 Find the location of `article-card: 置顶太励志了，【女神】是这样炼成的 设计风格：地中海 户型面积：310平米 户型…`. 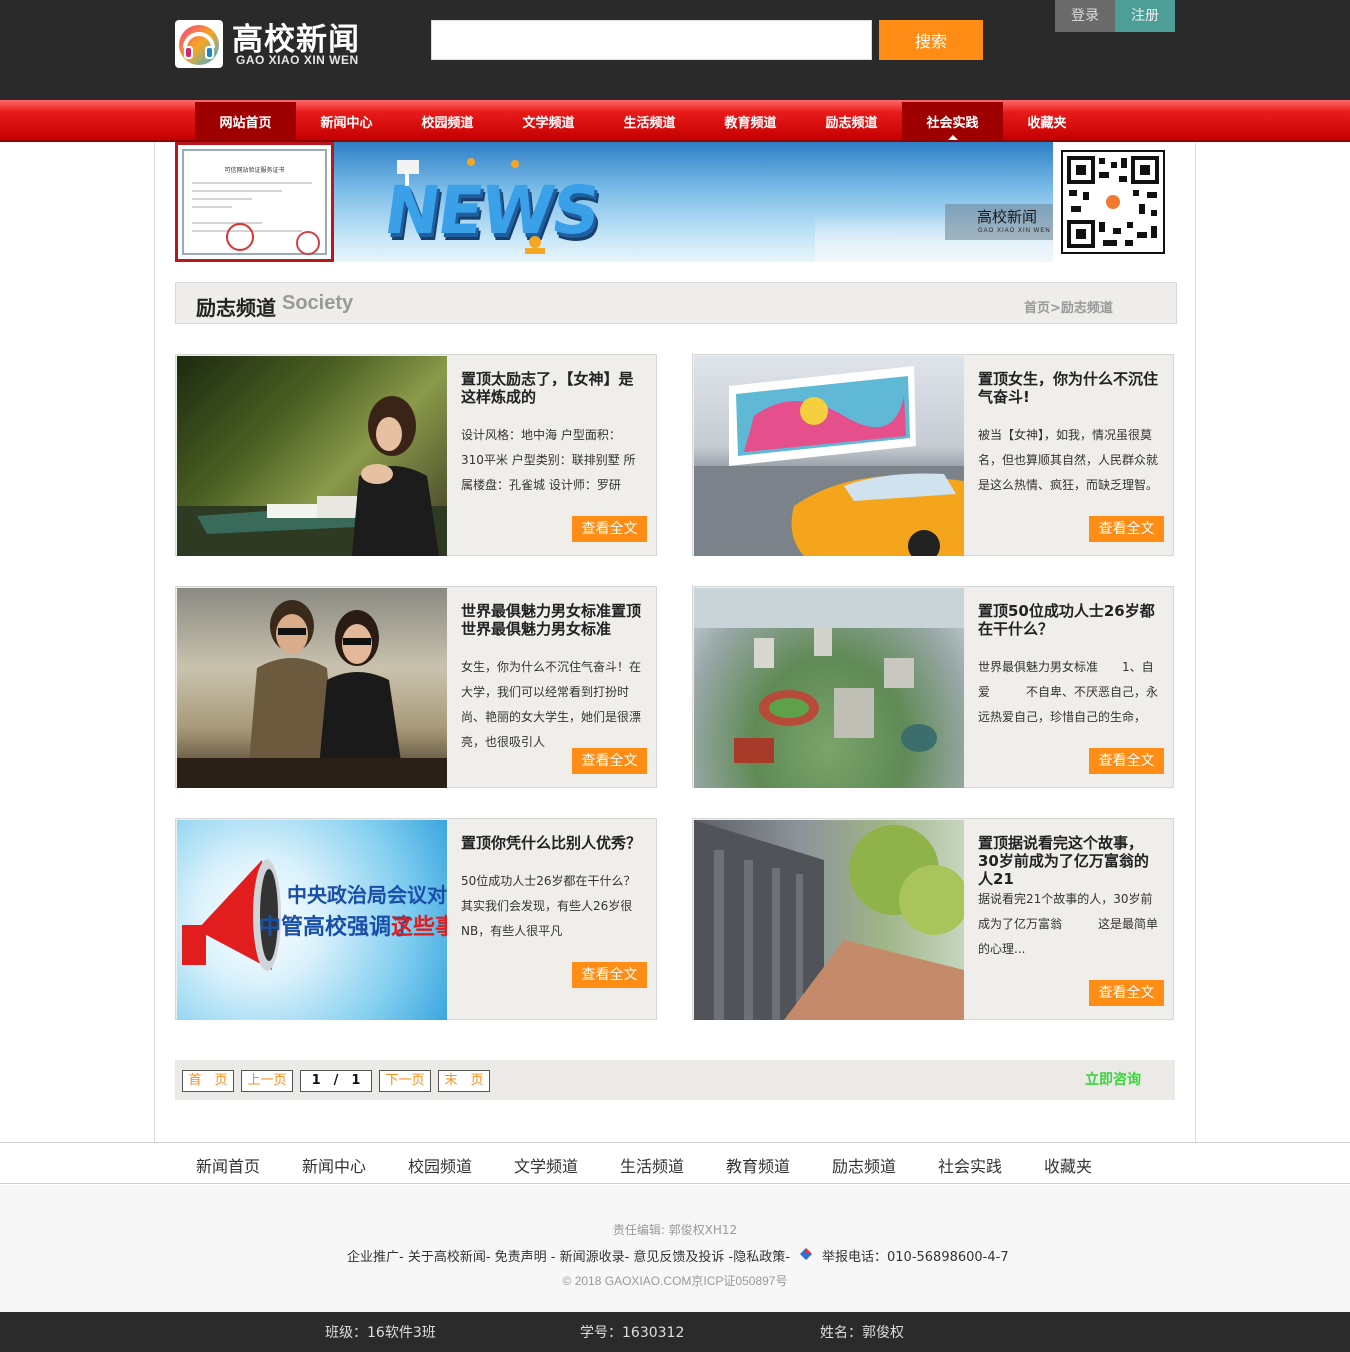

article-card: 置顶太励志了，【女神】是这样炼成的 设计风格：地中海 户型面积：310平米 户型… is located at coordinates (416, 455).